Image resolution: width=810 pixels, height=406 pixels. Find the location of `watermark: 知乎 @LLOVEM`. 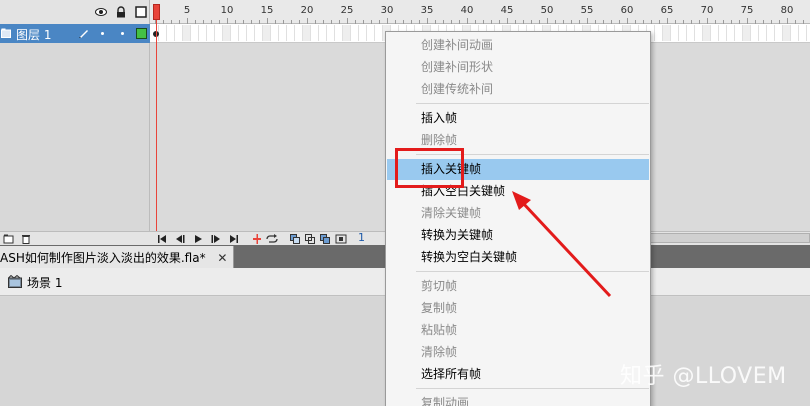

watermark: 知乎 @LLOVEM is located at coordinates (703, 376).